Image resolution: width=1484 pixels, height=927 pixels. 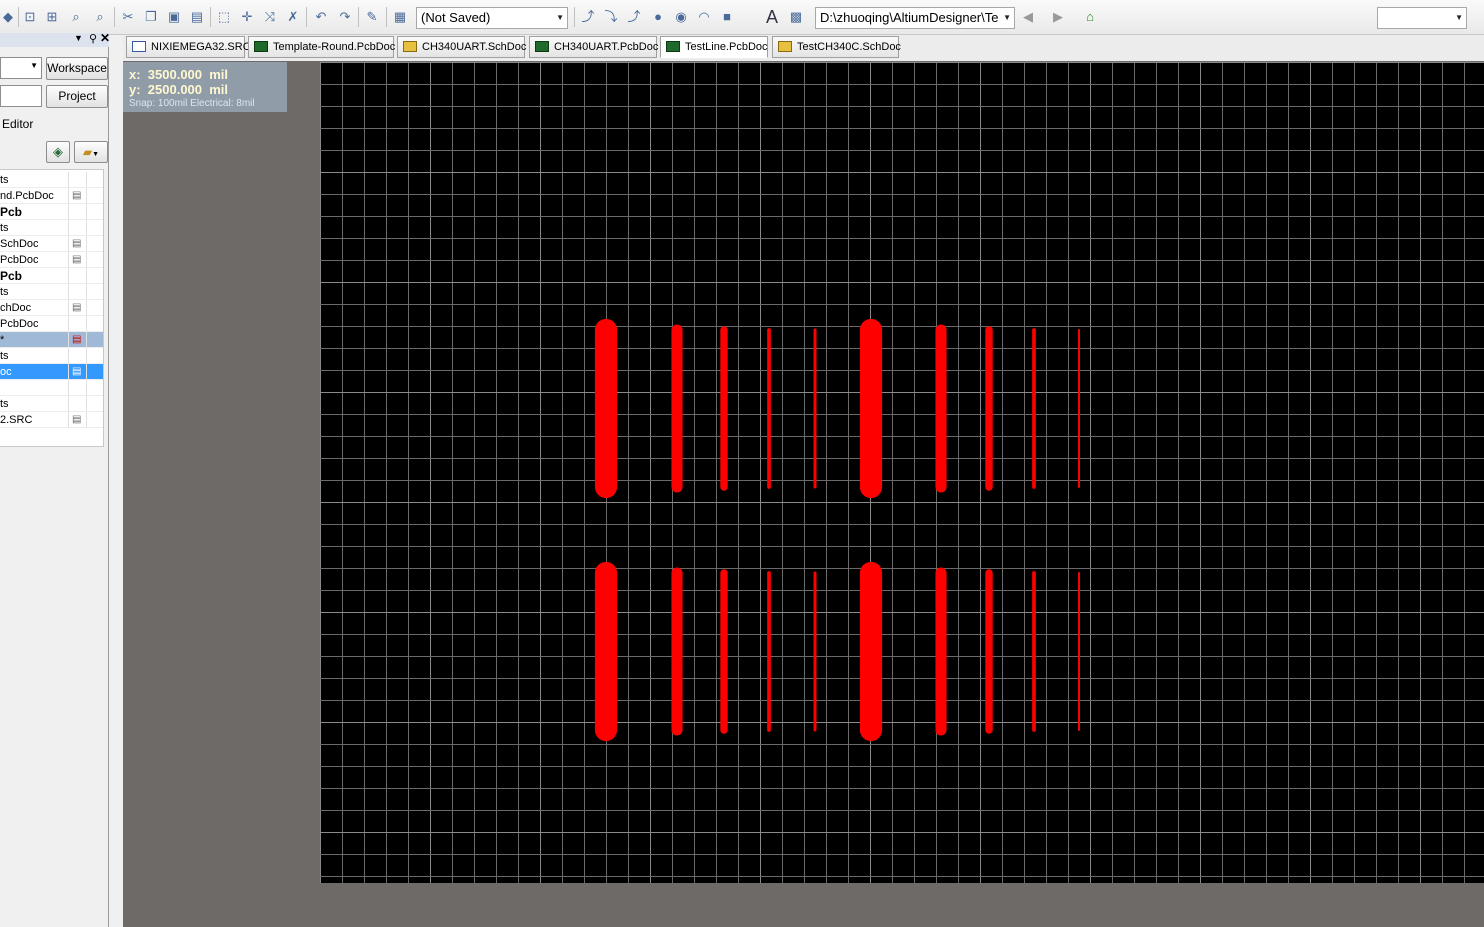 What do you see at coordinates (4, 180) in the screenshot?
I see `tree-row-label: ts` at bounding box center [4, 180].